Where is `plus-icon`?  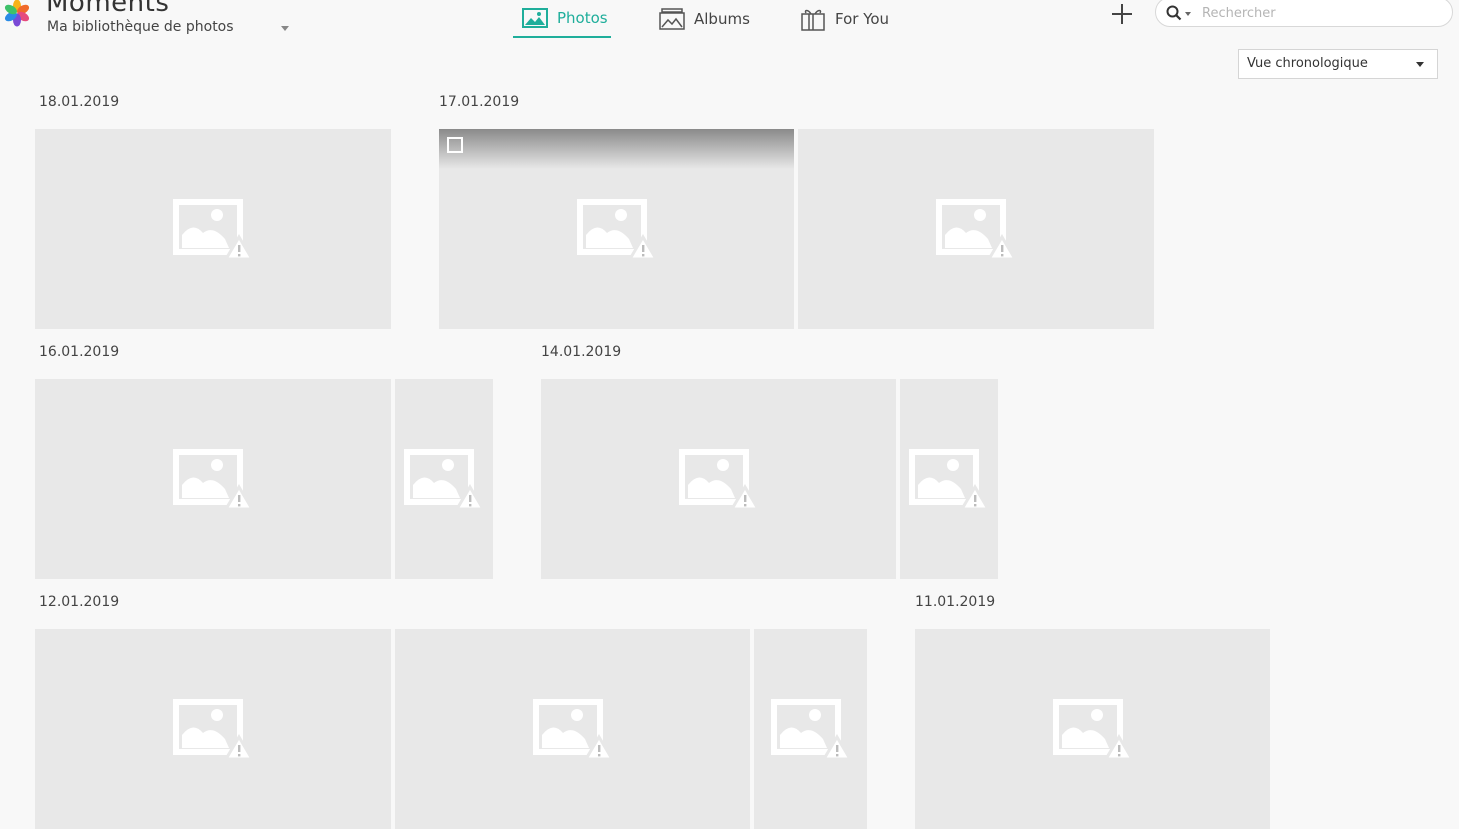 plus-icon is located at coordinates (1122, 14).